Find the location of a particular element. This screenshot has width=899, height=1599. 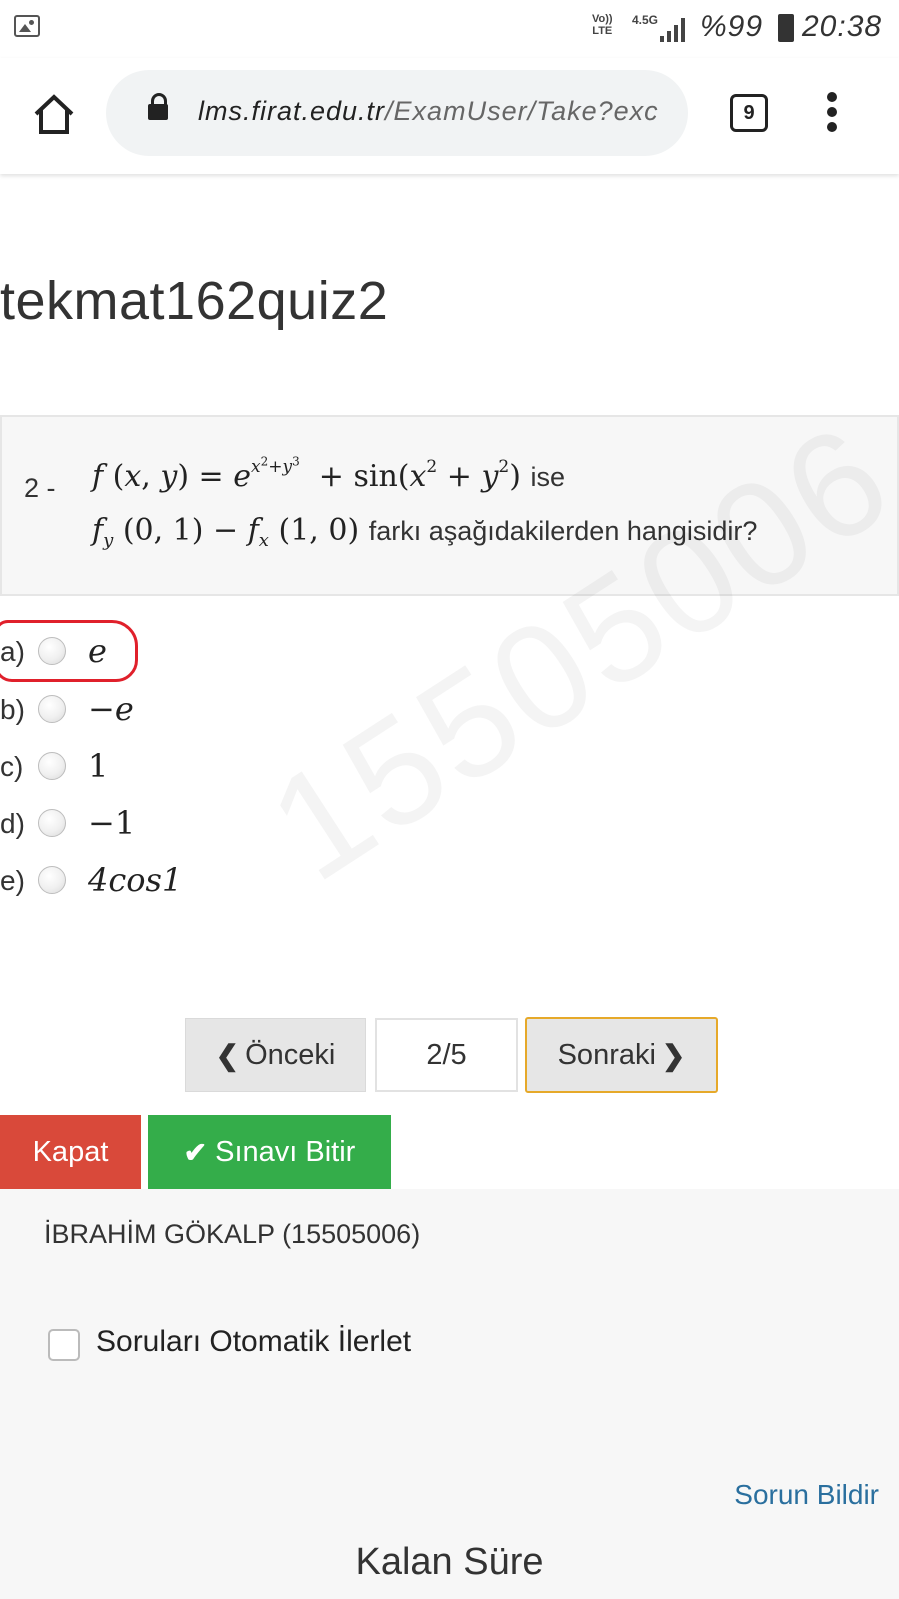

previous-button: ❮ Önceki is located at coordinates (275, 1055).